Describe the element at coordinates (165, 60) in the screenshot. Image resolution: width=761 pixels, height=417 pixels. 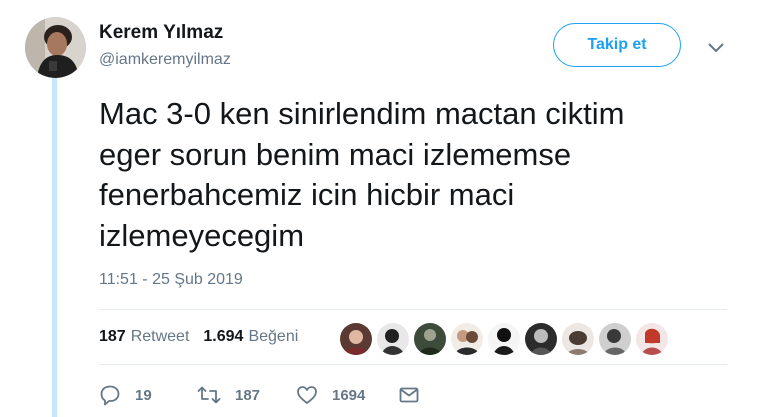
I see `user-handle: @iamkeremyilmaz` at that location.